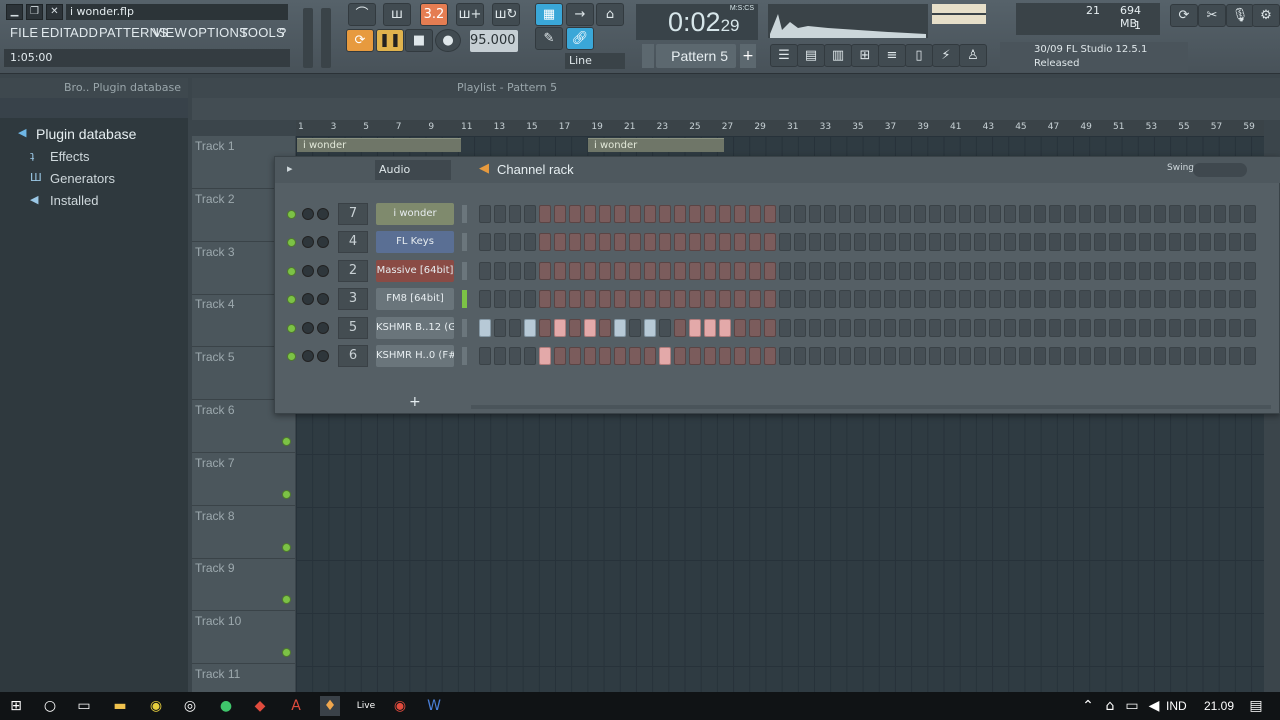 Image resolution: width=1280 pixels, height=720 pixels. Describe the element at coordinates (286, 441) in the screenshot. I see `track-mute-toggle` at that location.